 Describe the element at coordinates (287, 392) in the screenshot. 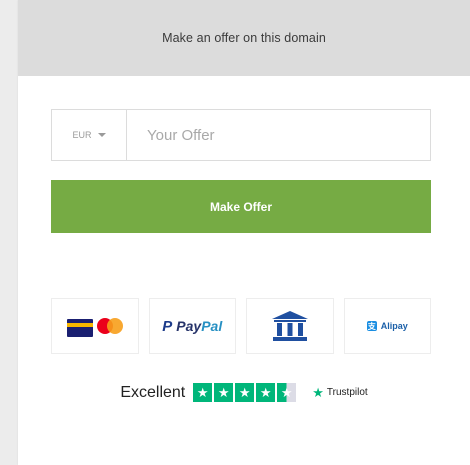

I see `star-half-icon: ★` at that location.